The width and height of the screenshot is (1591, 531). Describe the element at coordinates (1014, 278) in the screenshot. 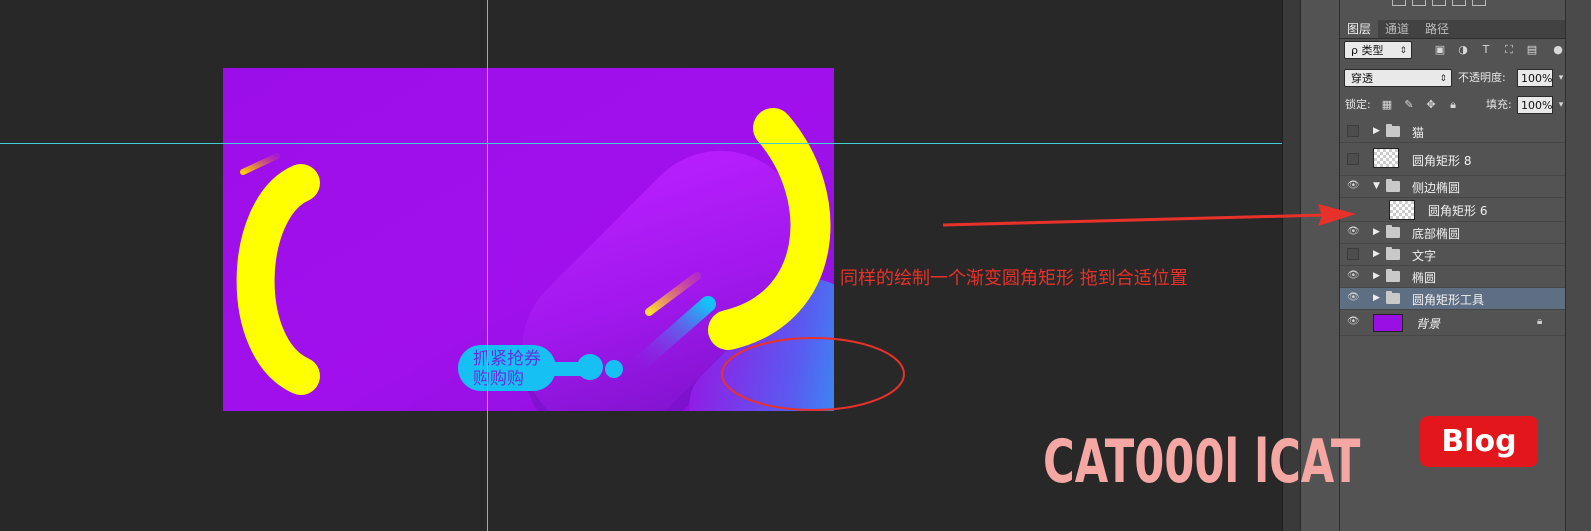

I see `annotation-text: 同样的绘制一个渐变圆角矩形 拖到合适位置` at that location.